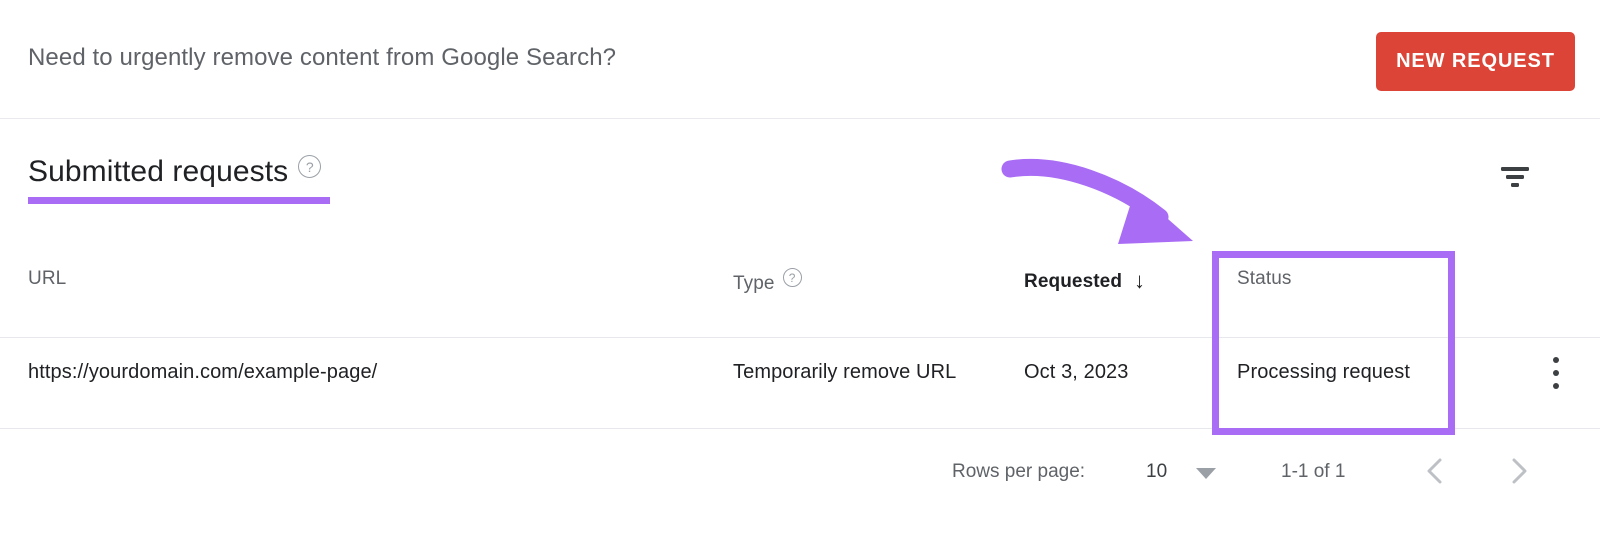  What do you see at coordinates (1313, 471) in the screenshot?
I see `pagination-range-label: 1-1 of 1` at bounding box center [1313, 471].